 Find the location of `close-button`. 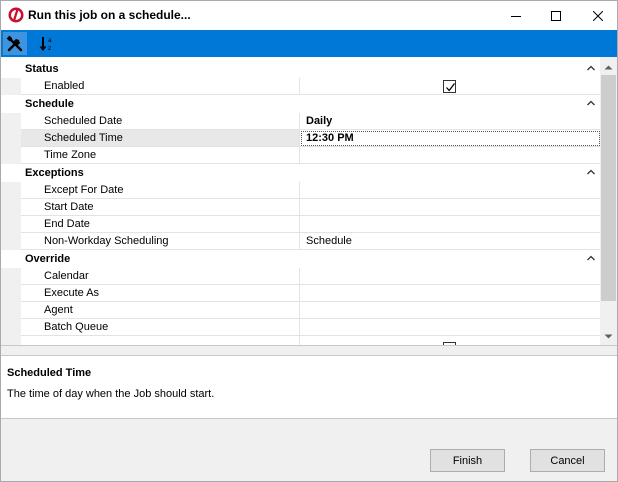

close-button is located at coordinates (597, 15).